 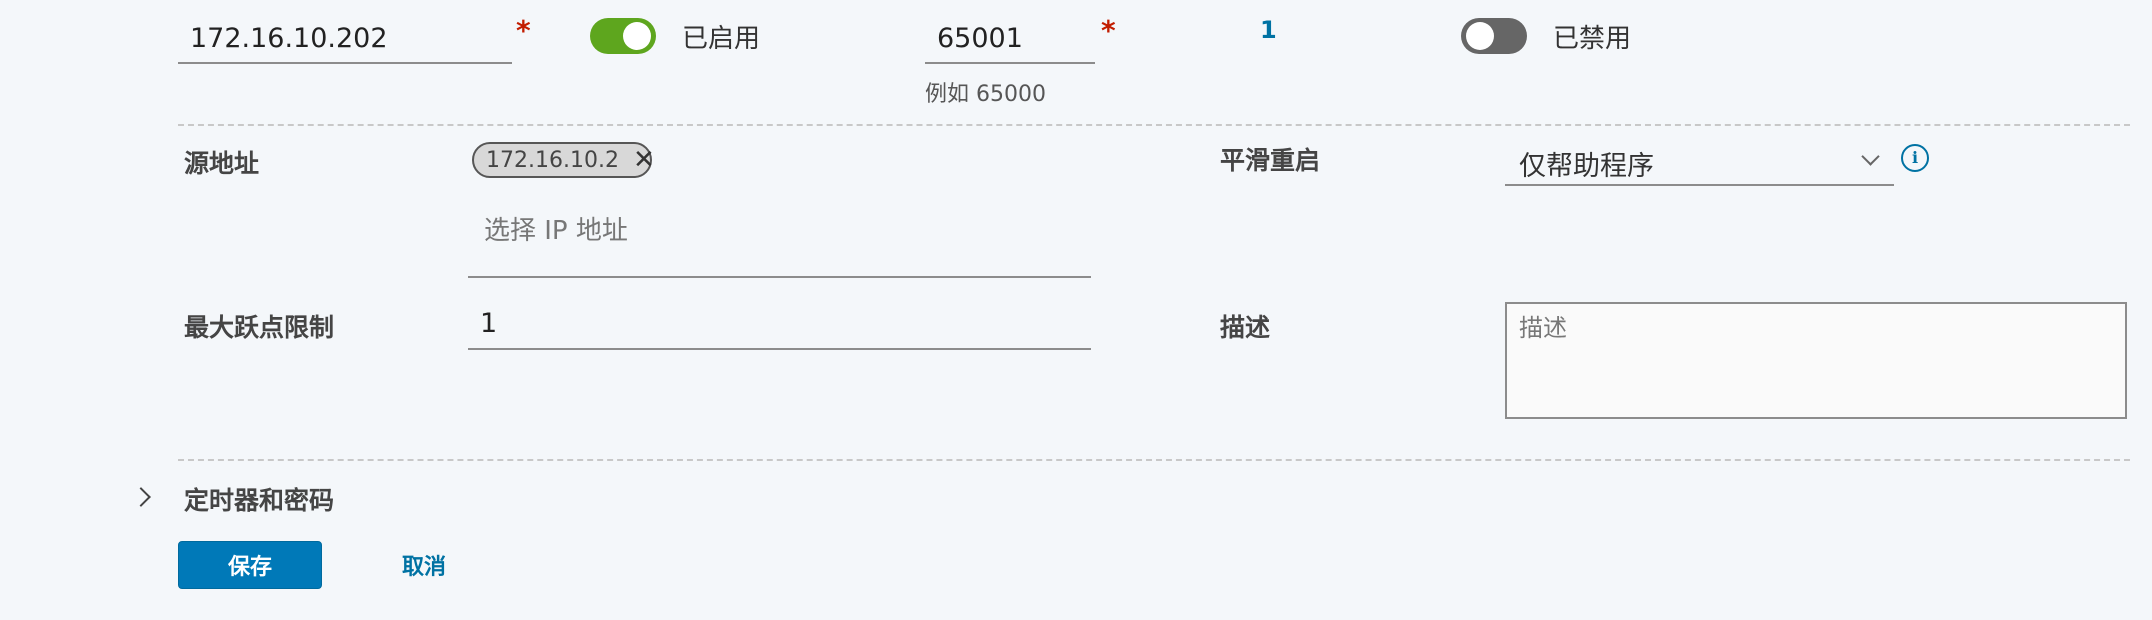 What do you see at coordinates (289, 38) in the screenshot?
I see `ip-address-value: 172.16.10.202` at bounding box center [289, 38].